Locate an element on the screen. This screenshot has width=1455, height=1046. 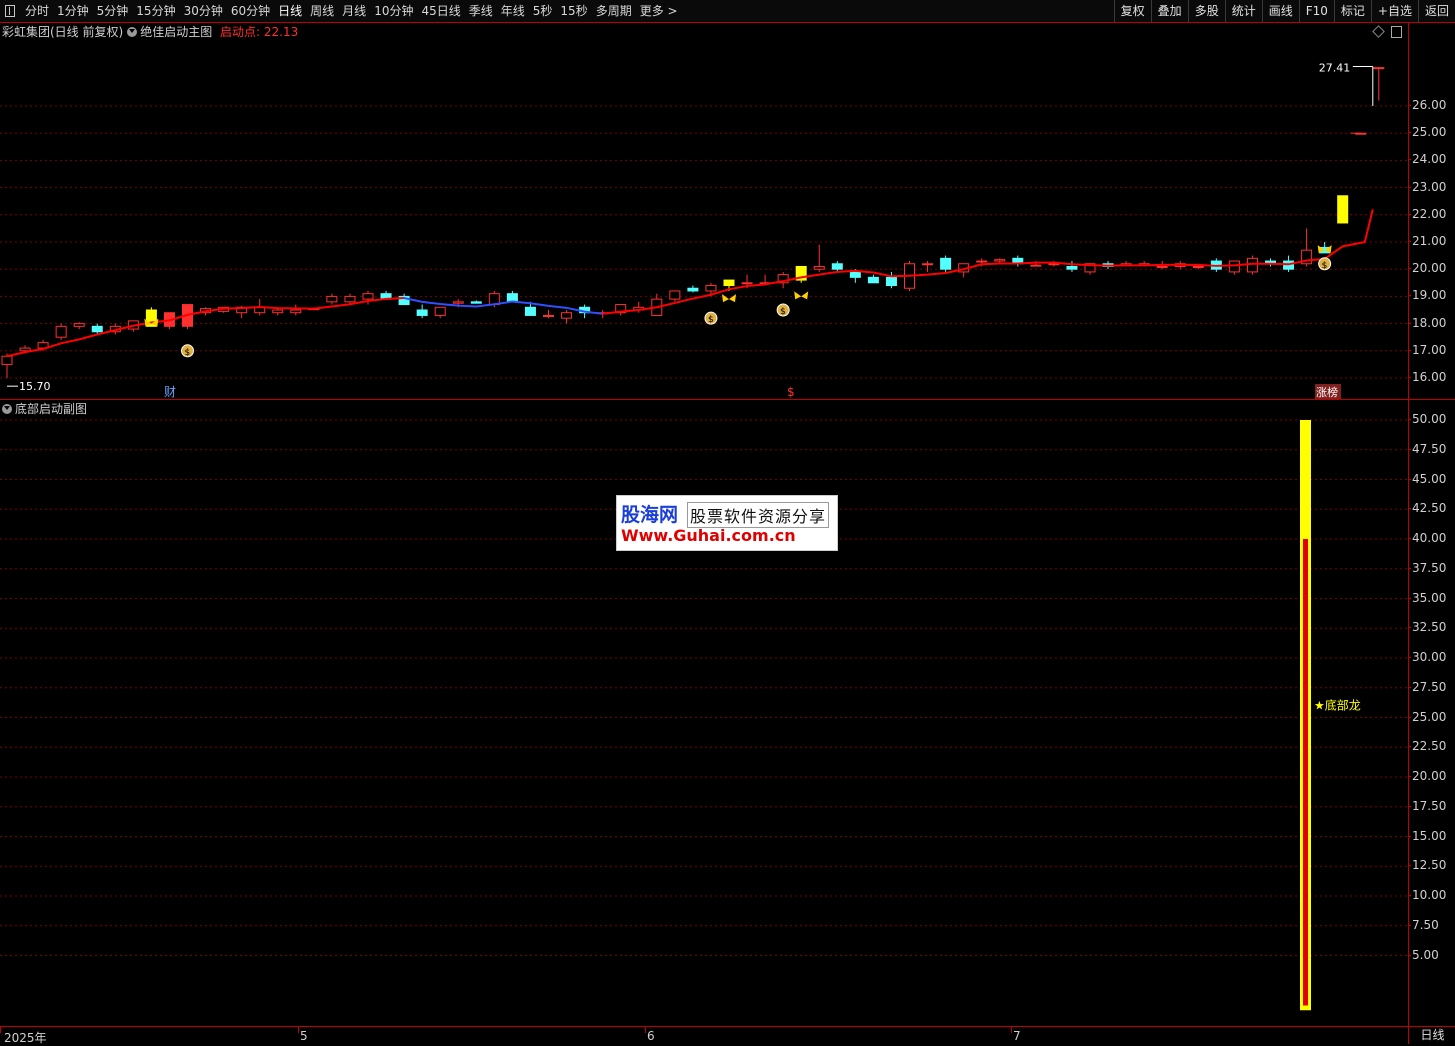
axis-tick-label: 26.00 is located at coordinates (1427, 105).